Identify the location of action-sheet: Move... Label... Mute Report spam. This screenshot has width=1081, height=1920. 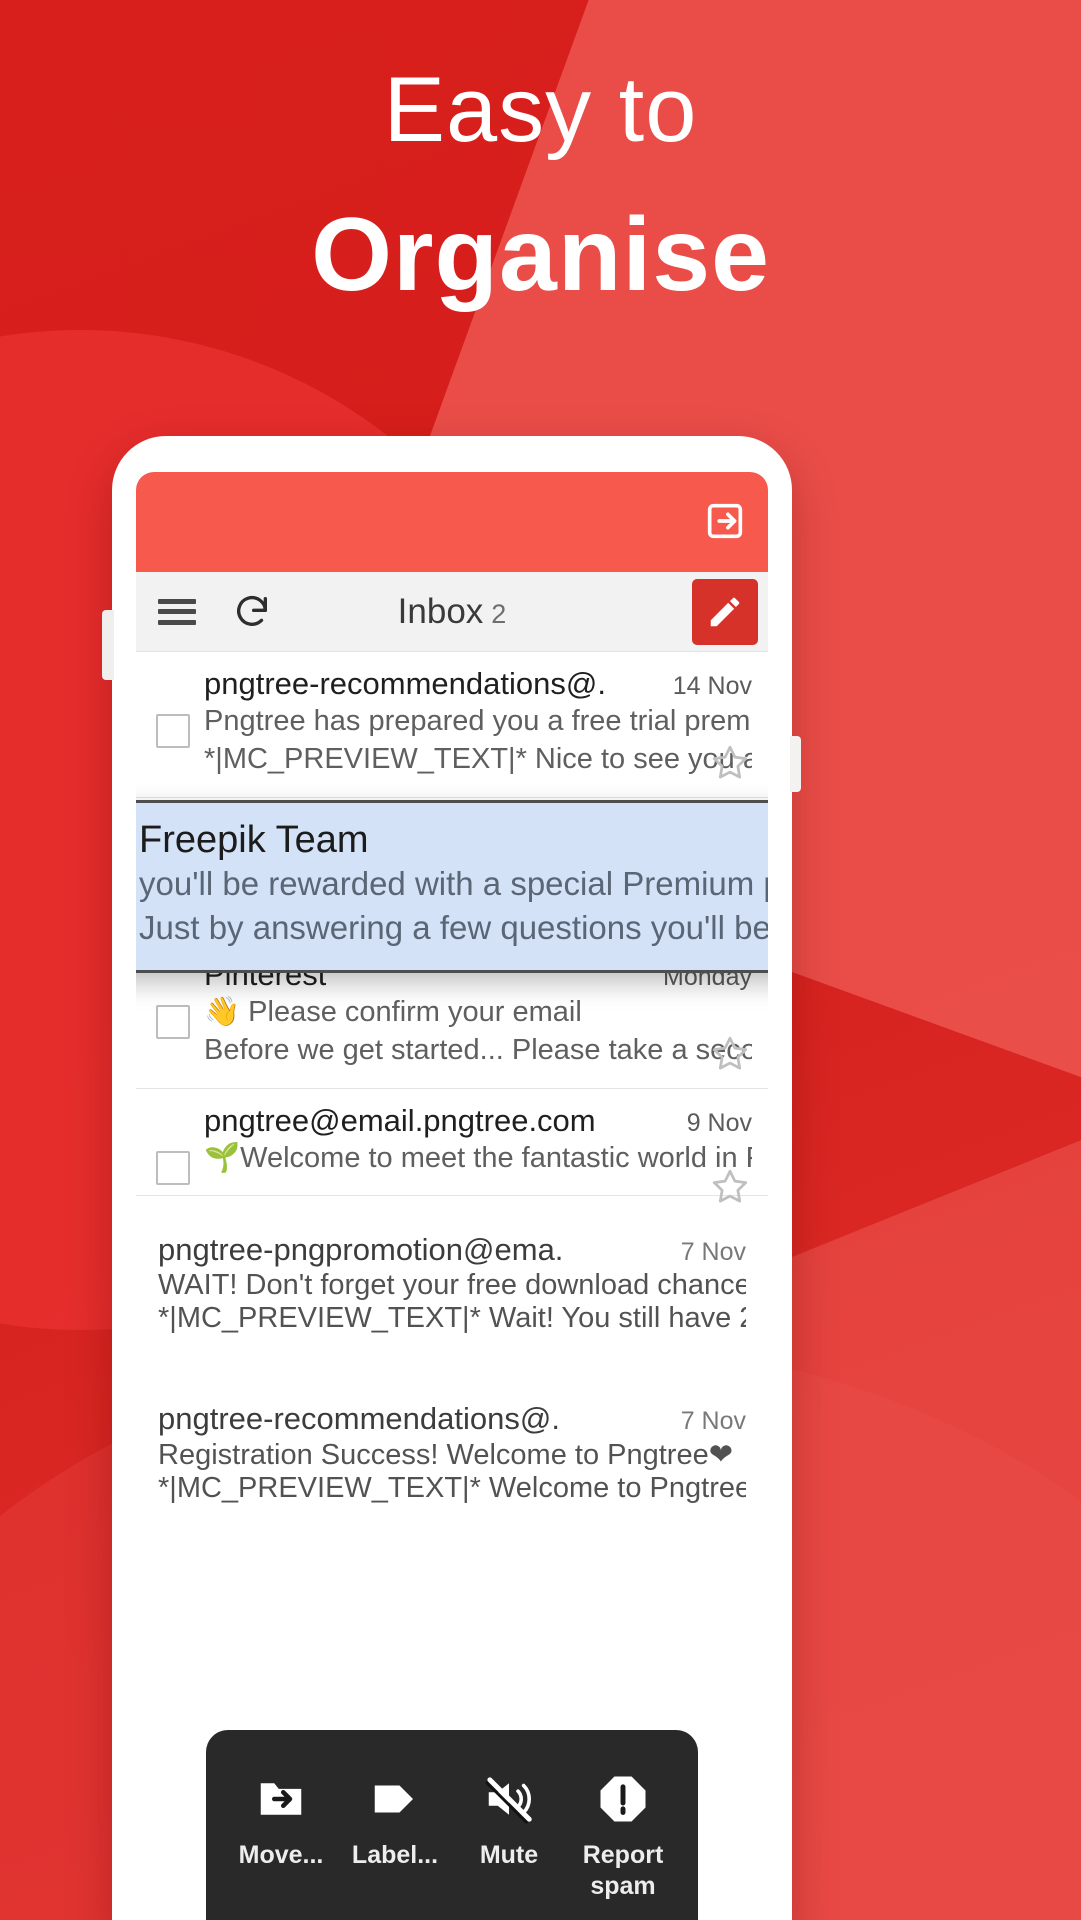
(452, 1825).